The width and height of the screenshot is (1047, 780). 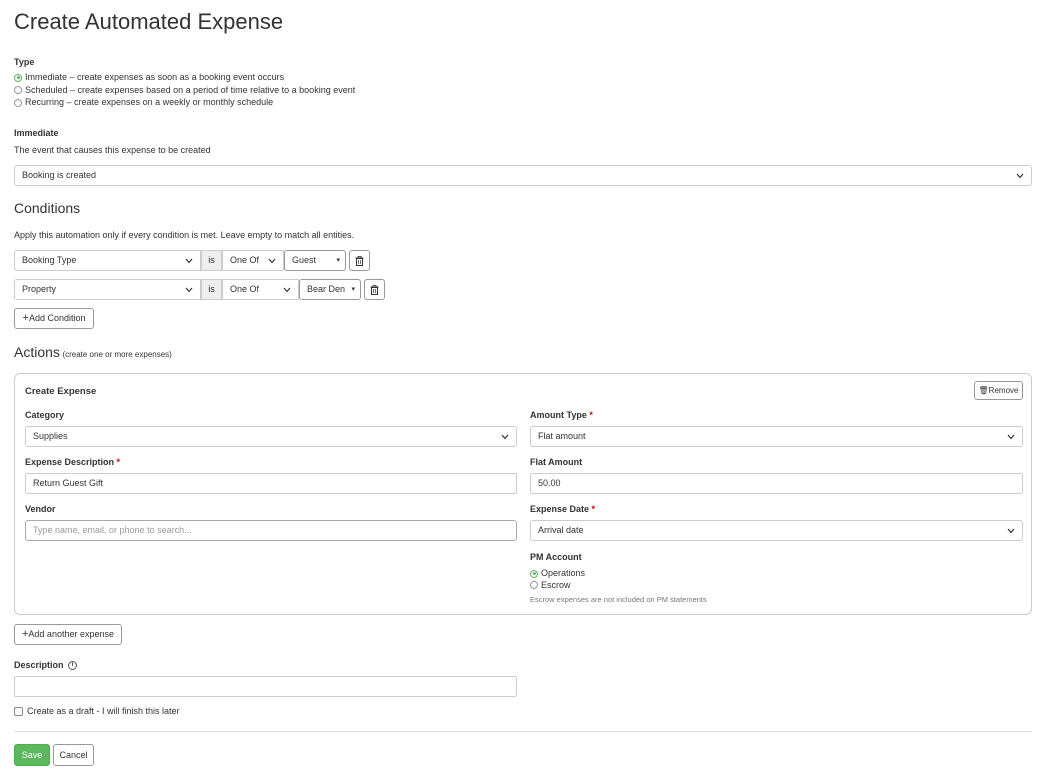 I want to click on category-select: Supplies, so click(x=271, y=436).